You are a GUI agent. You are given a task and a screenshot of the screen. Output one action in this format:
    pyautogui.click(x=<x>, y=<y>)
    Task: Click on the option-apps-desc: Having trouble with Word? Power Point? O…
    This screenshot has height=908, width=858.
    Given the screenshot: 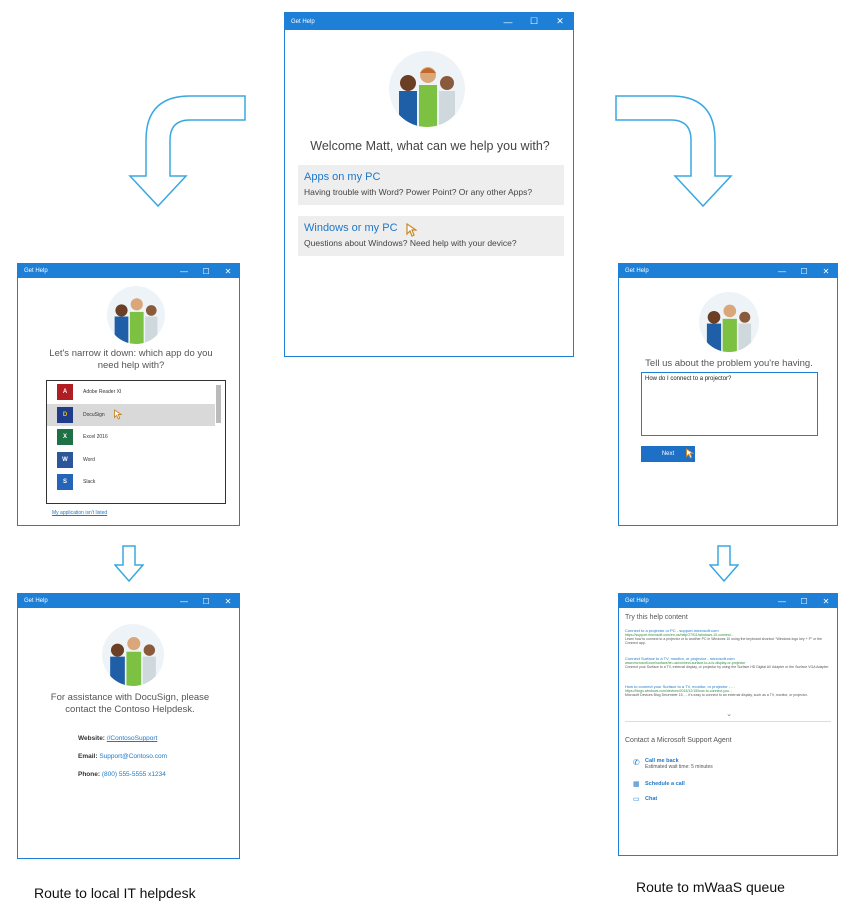 What is the action you would take?
    pyautogui.click(x=418, y=192)
    